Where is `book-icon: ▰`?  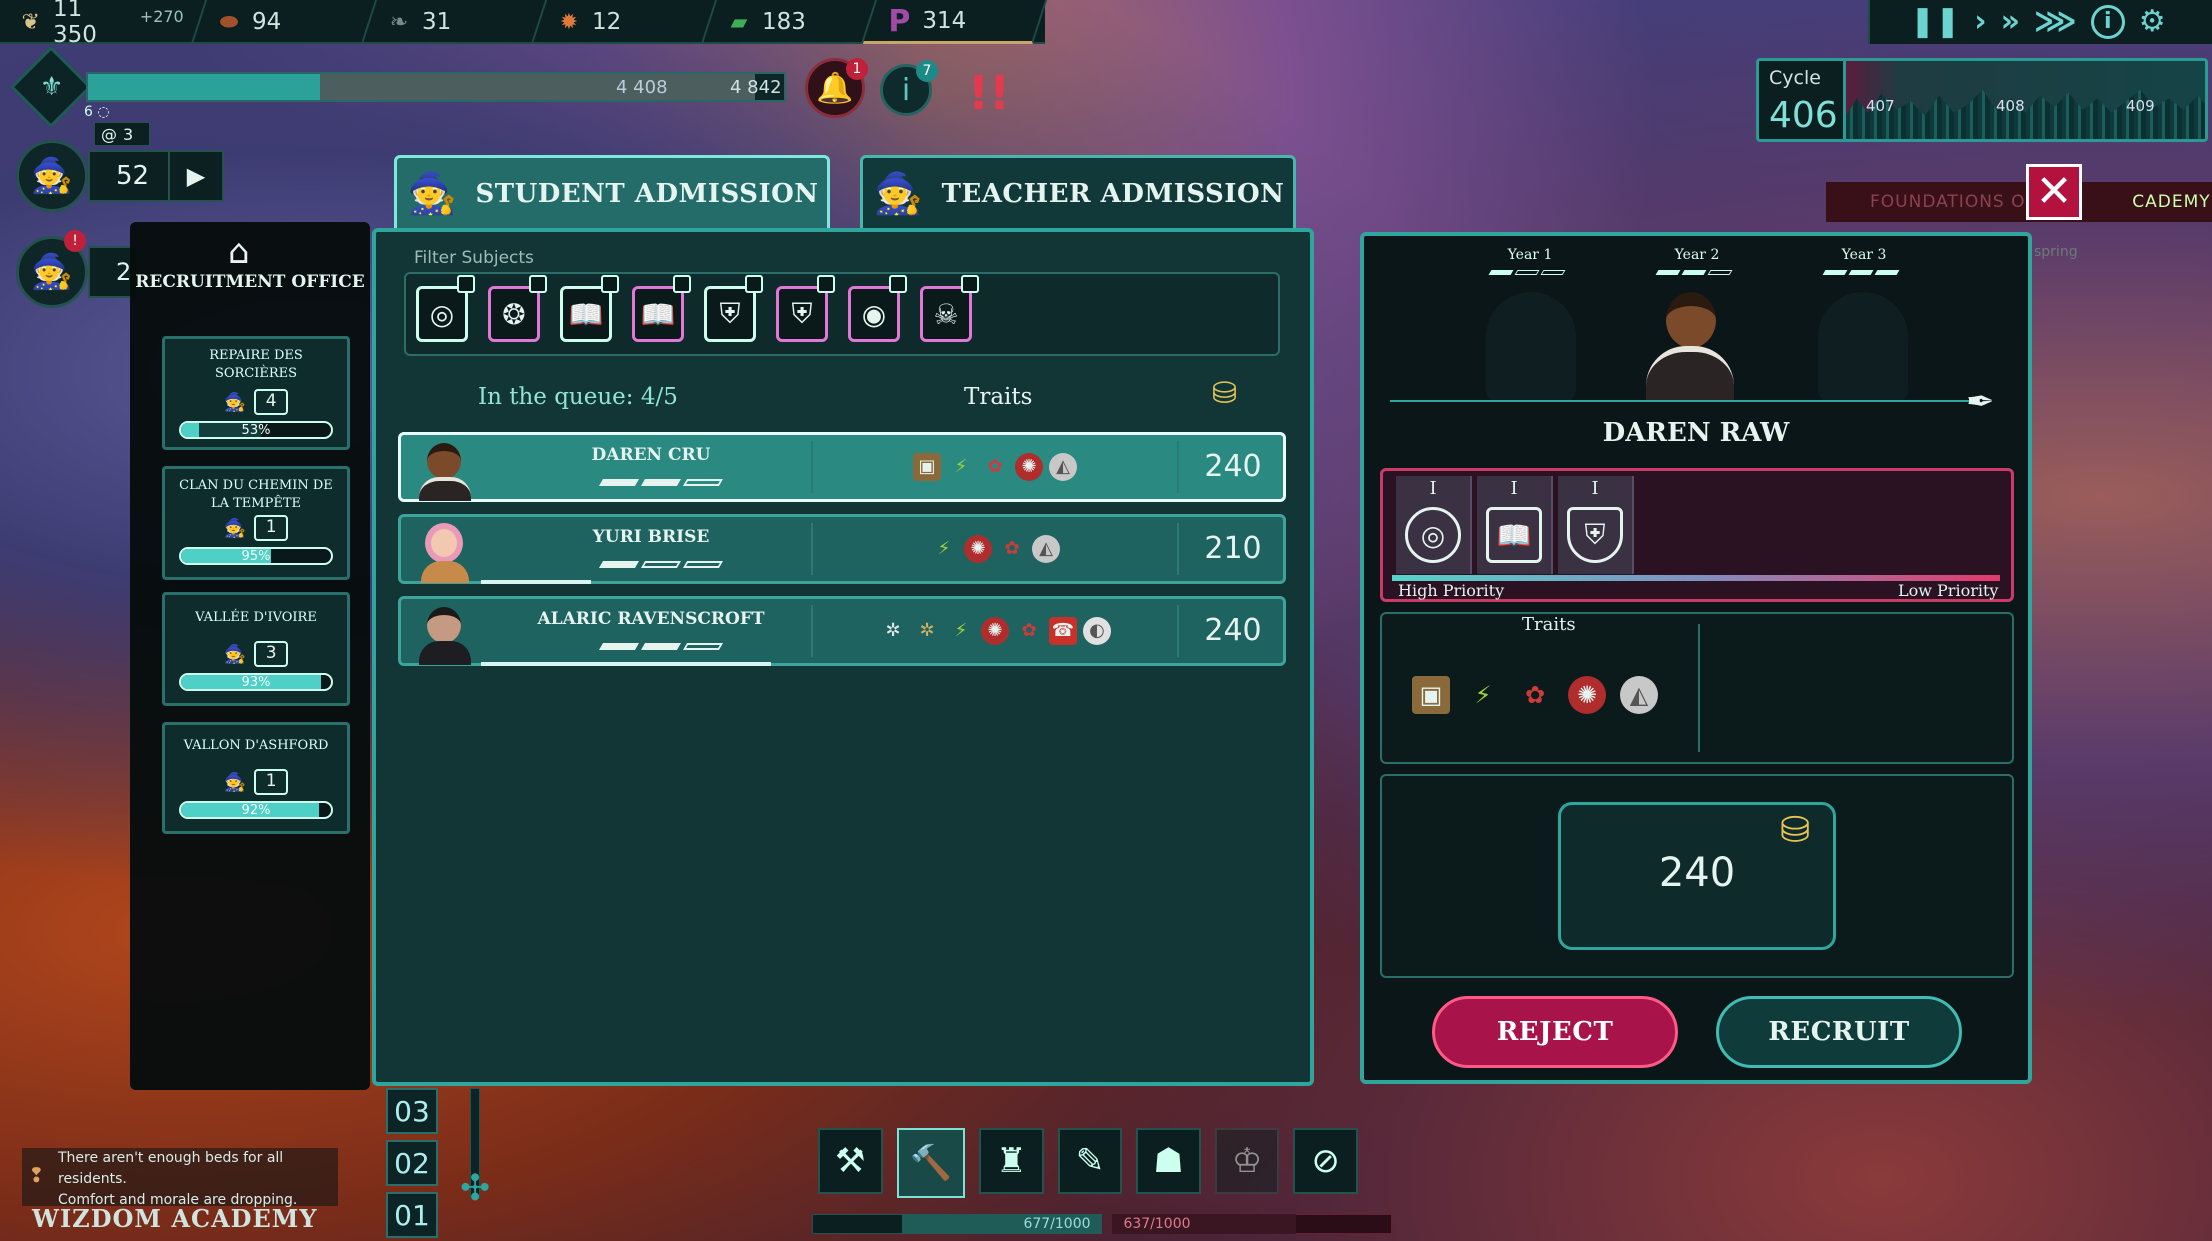 book-icon: ▰ is located at coordinates (739, 22).